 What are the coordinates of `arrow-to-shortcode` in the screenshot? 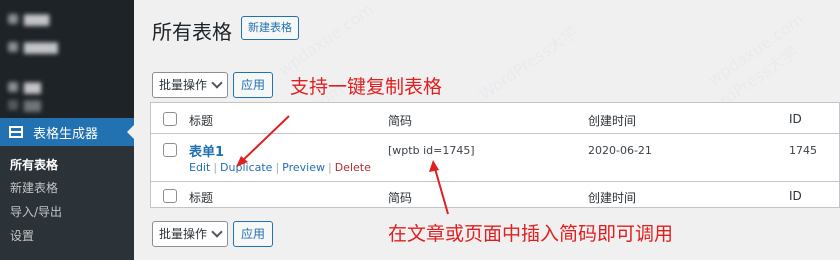 It's located at (441, 189).